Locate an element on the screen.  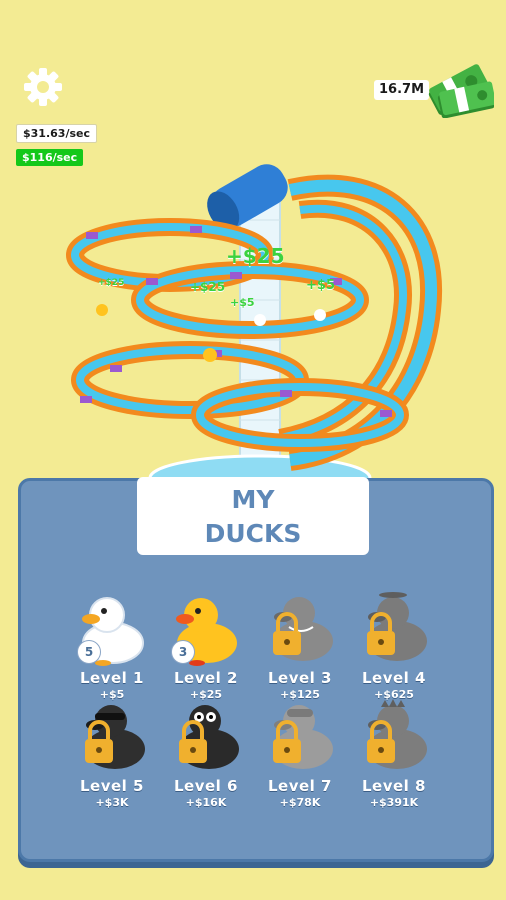
goggles-duck-icon is located at coordinates (303, 737).